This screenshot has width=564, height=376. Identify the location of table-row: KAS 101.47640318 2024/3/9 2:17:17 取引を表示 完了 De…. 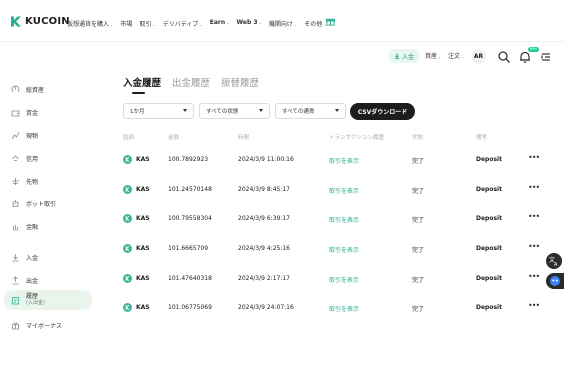
(282, 279).